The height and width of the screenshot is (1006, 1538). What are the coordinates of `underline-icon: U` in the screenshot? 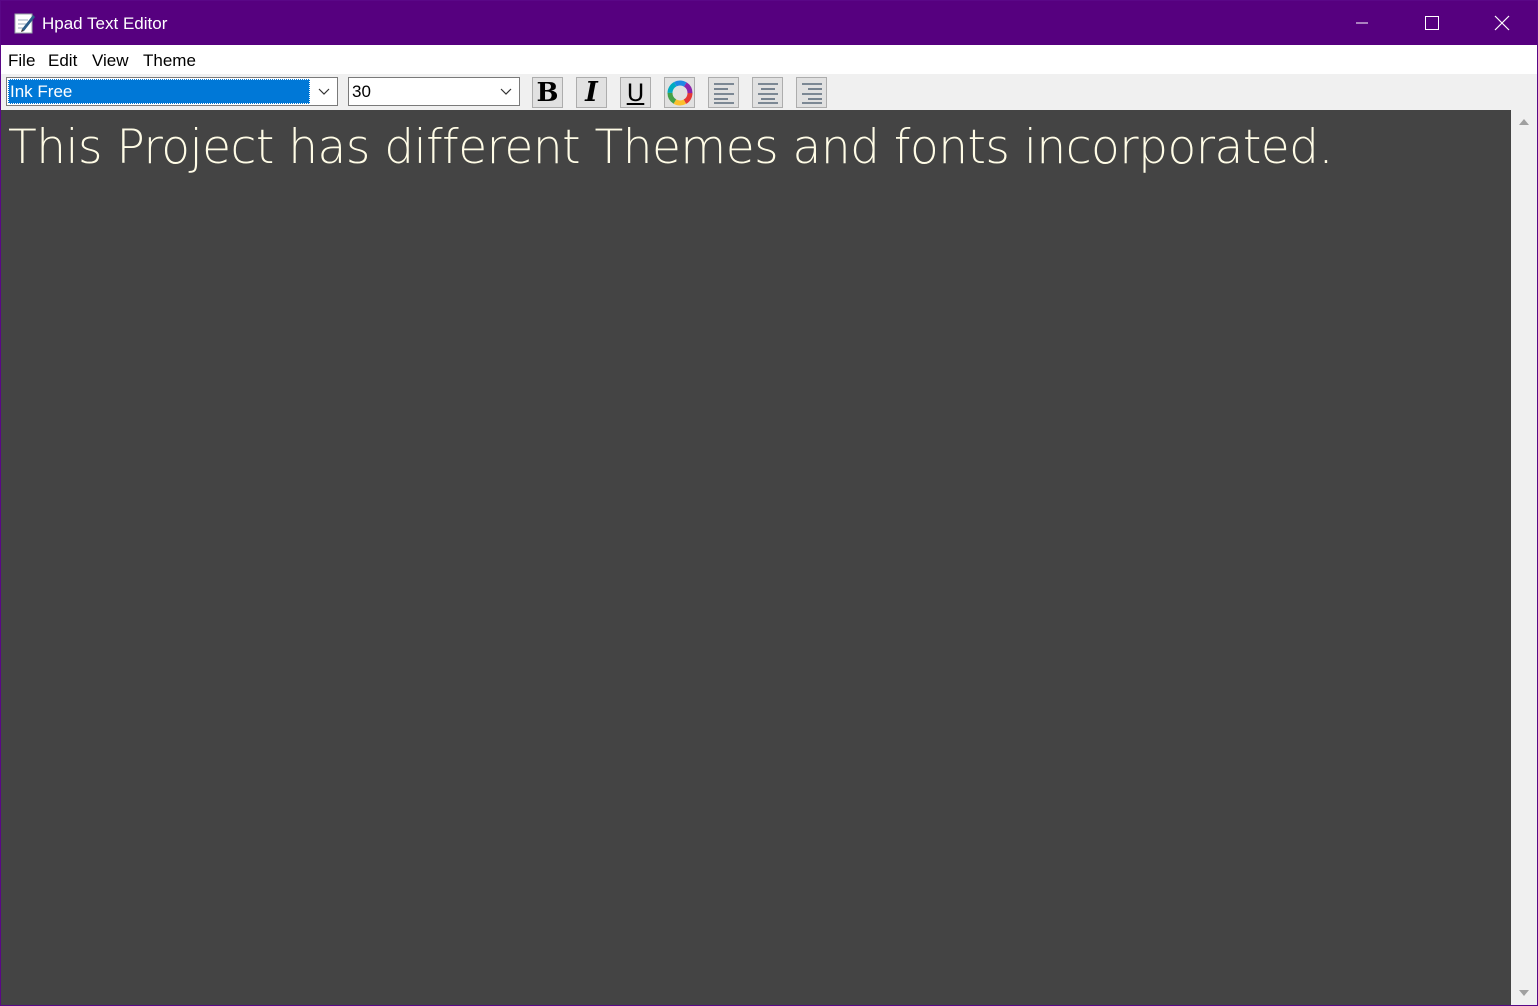 It's located at (635, 92).